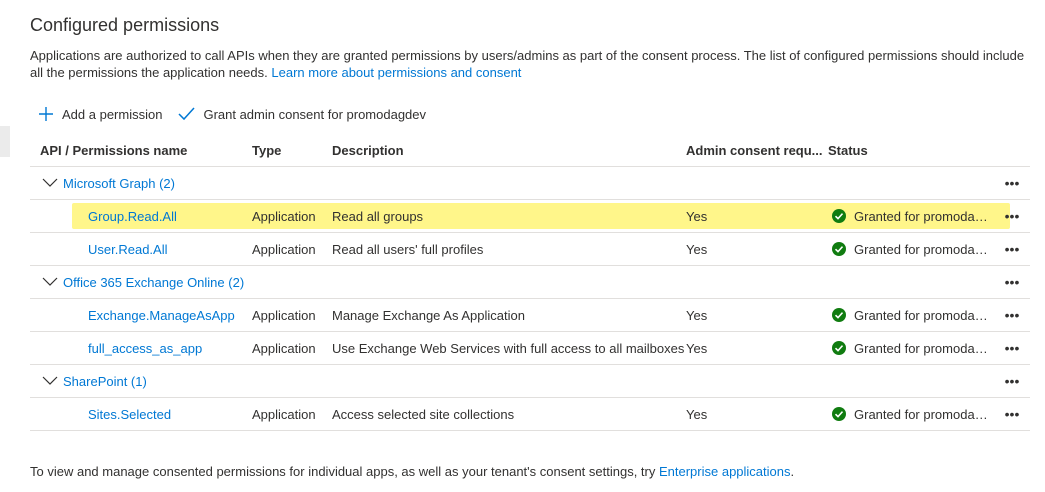 This screenshot has height=492, width=1045. What do you see at coordinates (46, 114) in the screenshot?
I see `plus-icon` at bounding box center [46, 114].